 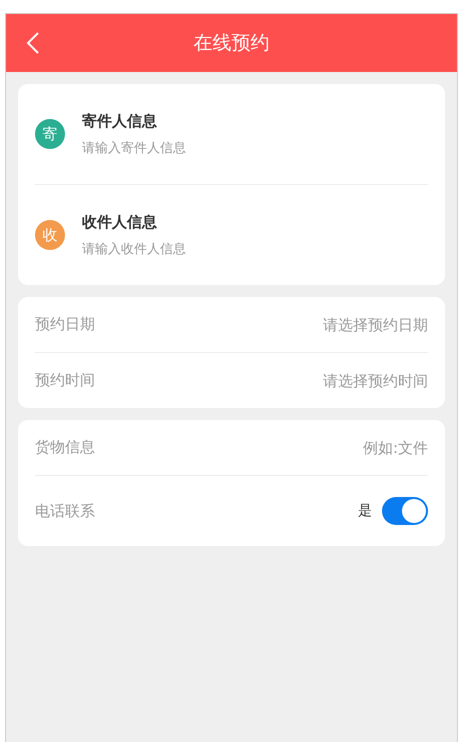 I want to click on page-title: 在线预约, so click(x=232, y=43).